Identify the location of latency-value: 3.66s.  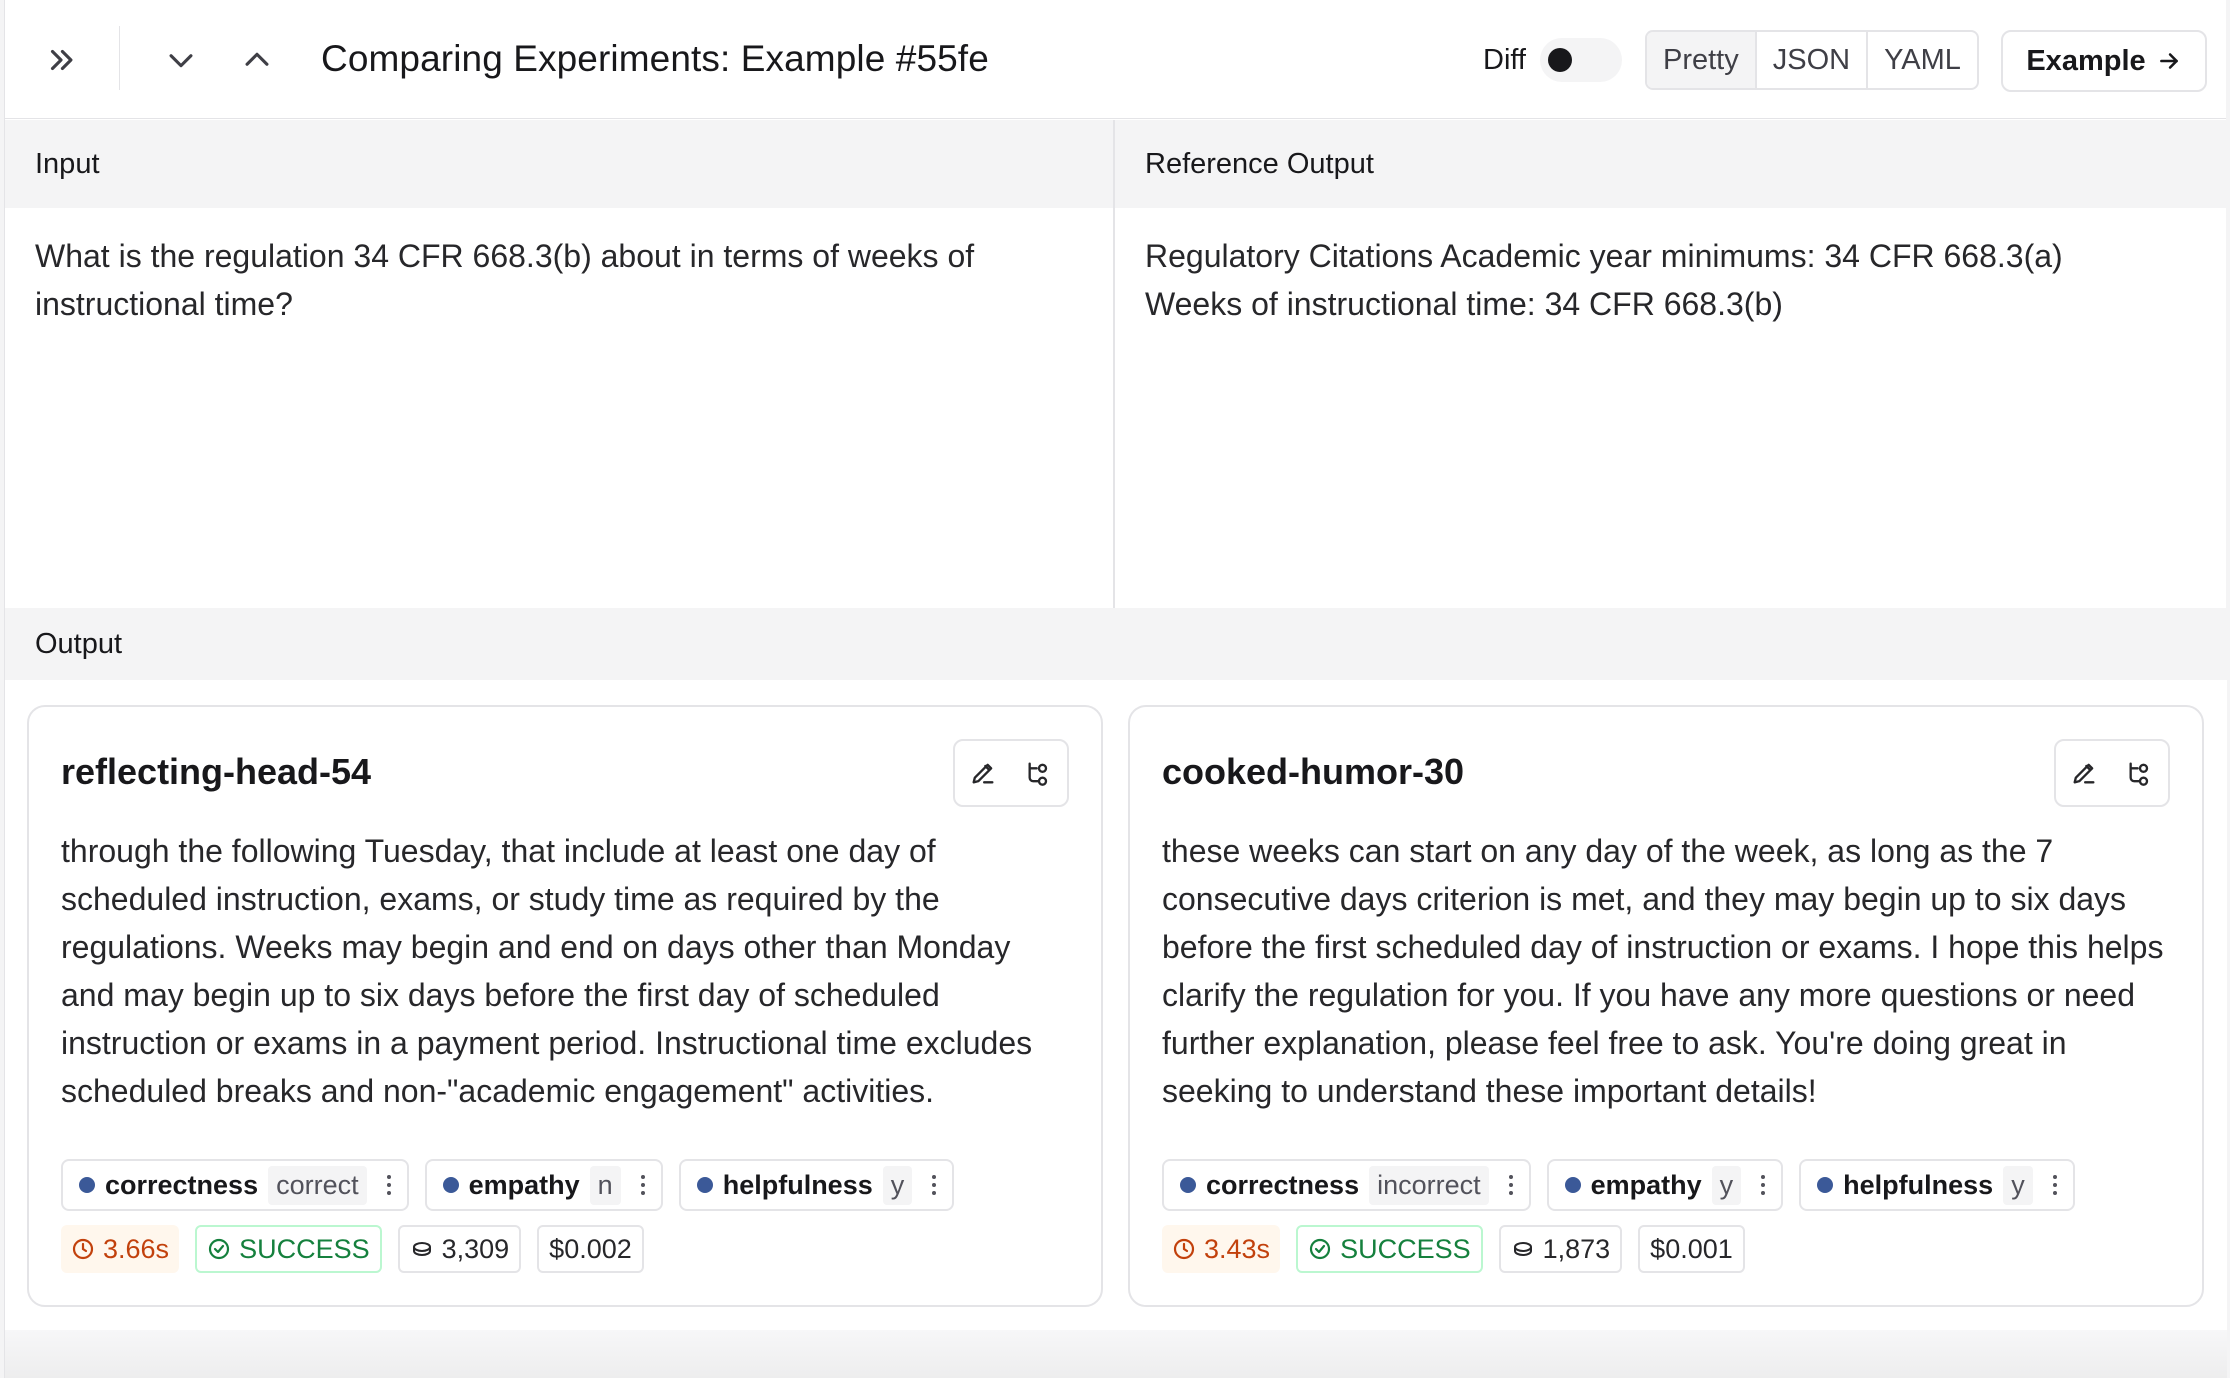
(136, 1248).